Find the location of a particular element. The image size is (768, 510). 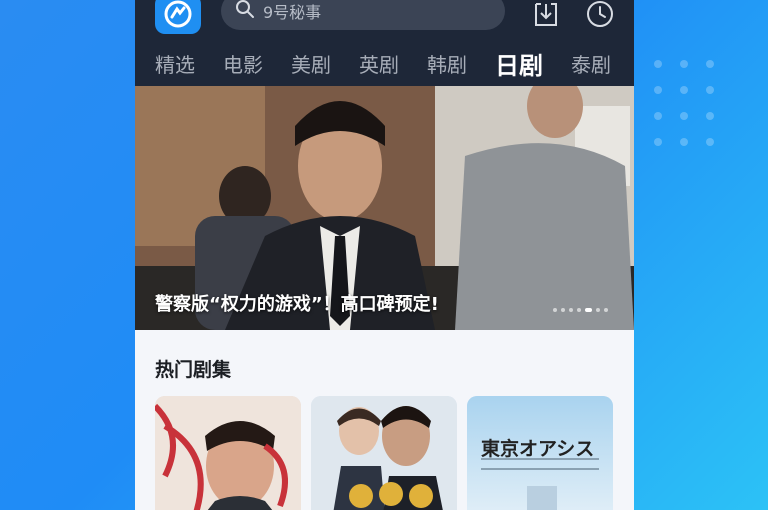

poster-row: 東京オアシス is located at coordinates (384, 453).